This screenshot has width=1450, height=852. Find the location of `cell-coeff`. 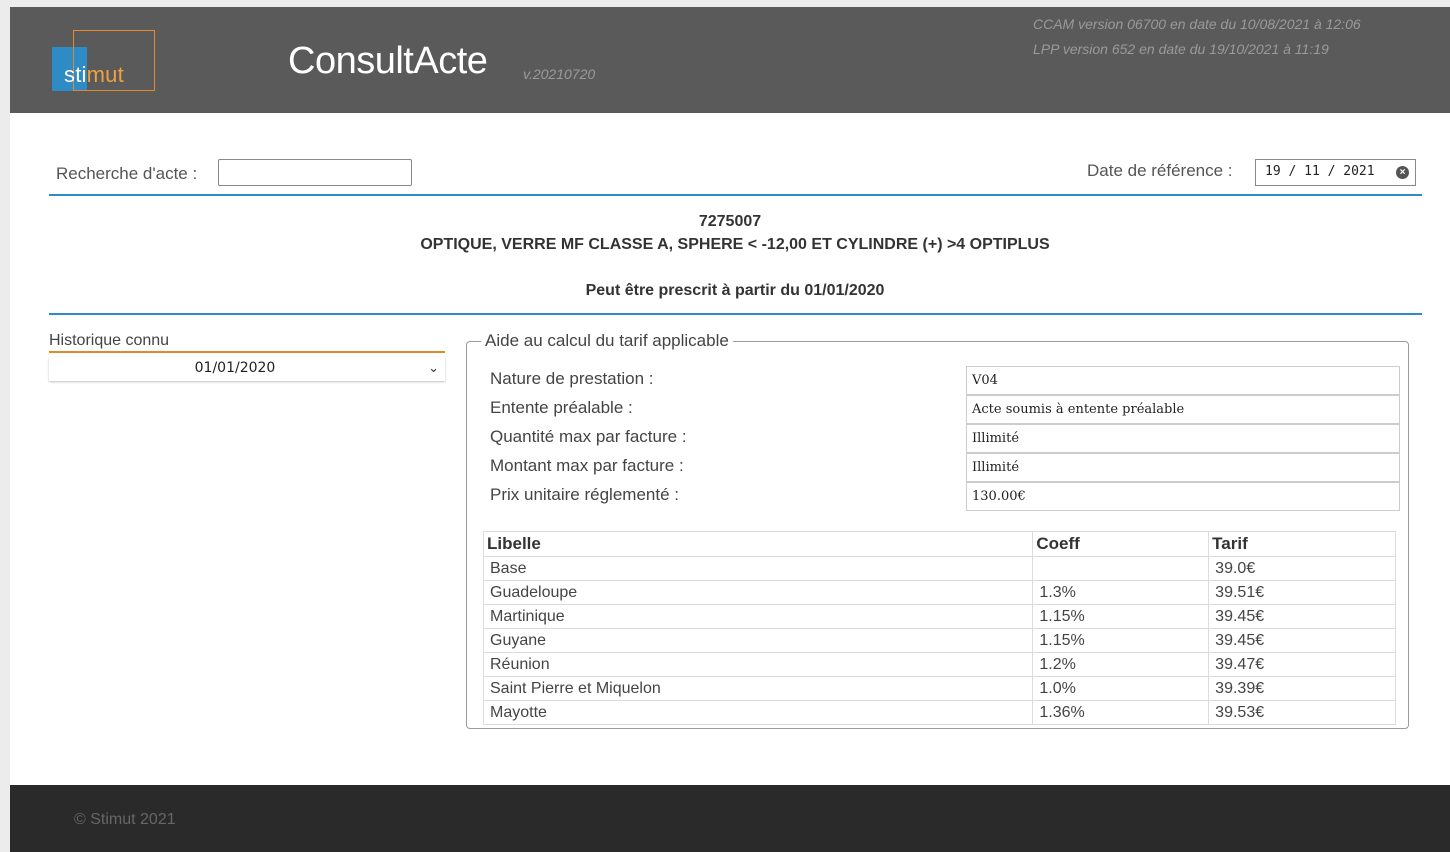

cell-coeff is located at coordinates (1121, 568).